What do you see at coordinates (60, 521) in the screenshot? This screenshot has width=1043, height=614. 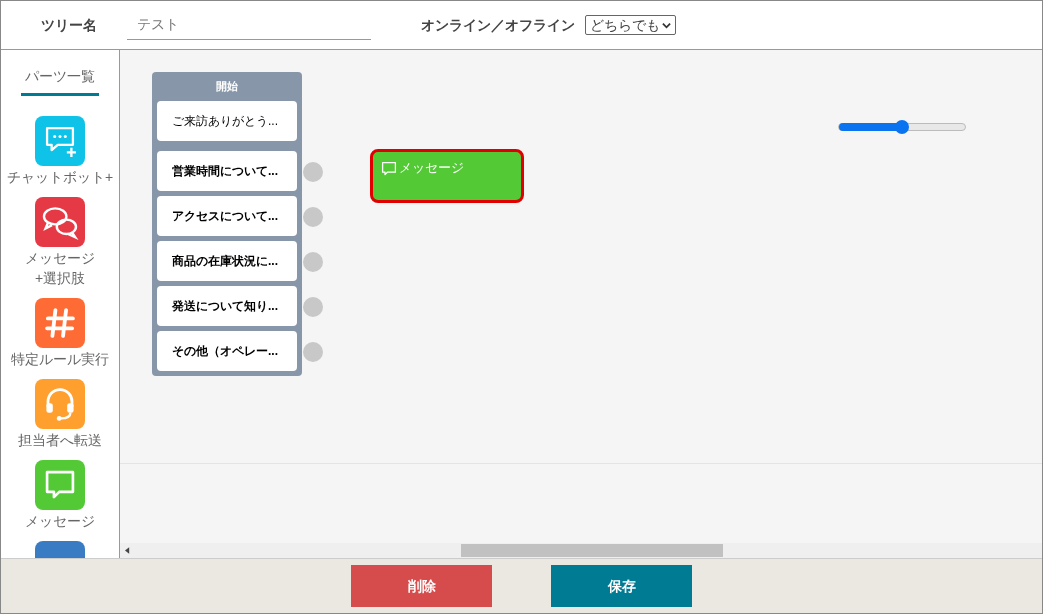 I see `part-label: メッセージ` at bounding box center [60, 521].